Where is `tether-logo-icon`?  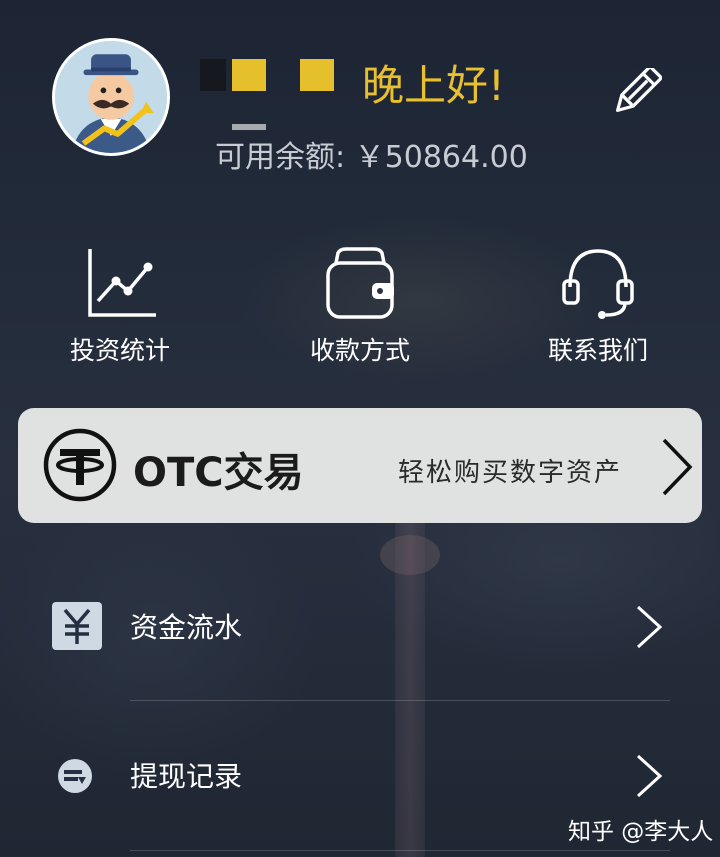 tether-logo-icon is located at coordinates (80, 465).